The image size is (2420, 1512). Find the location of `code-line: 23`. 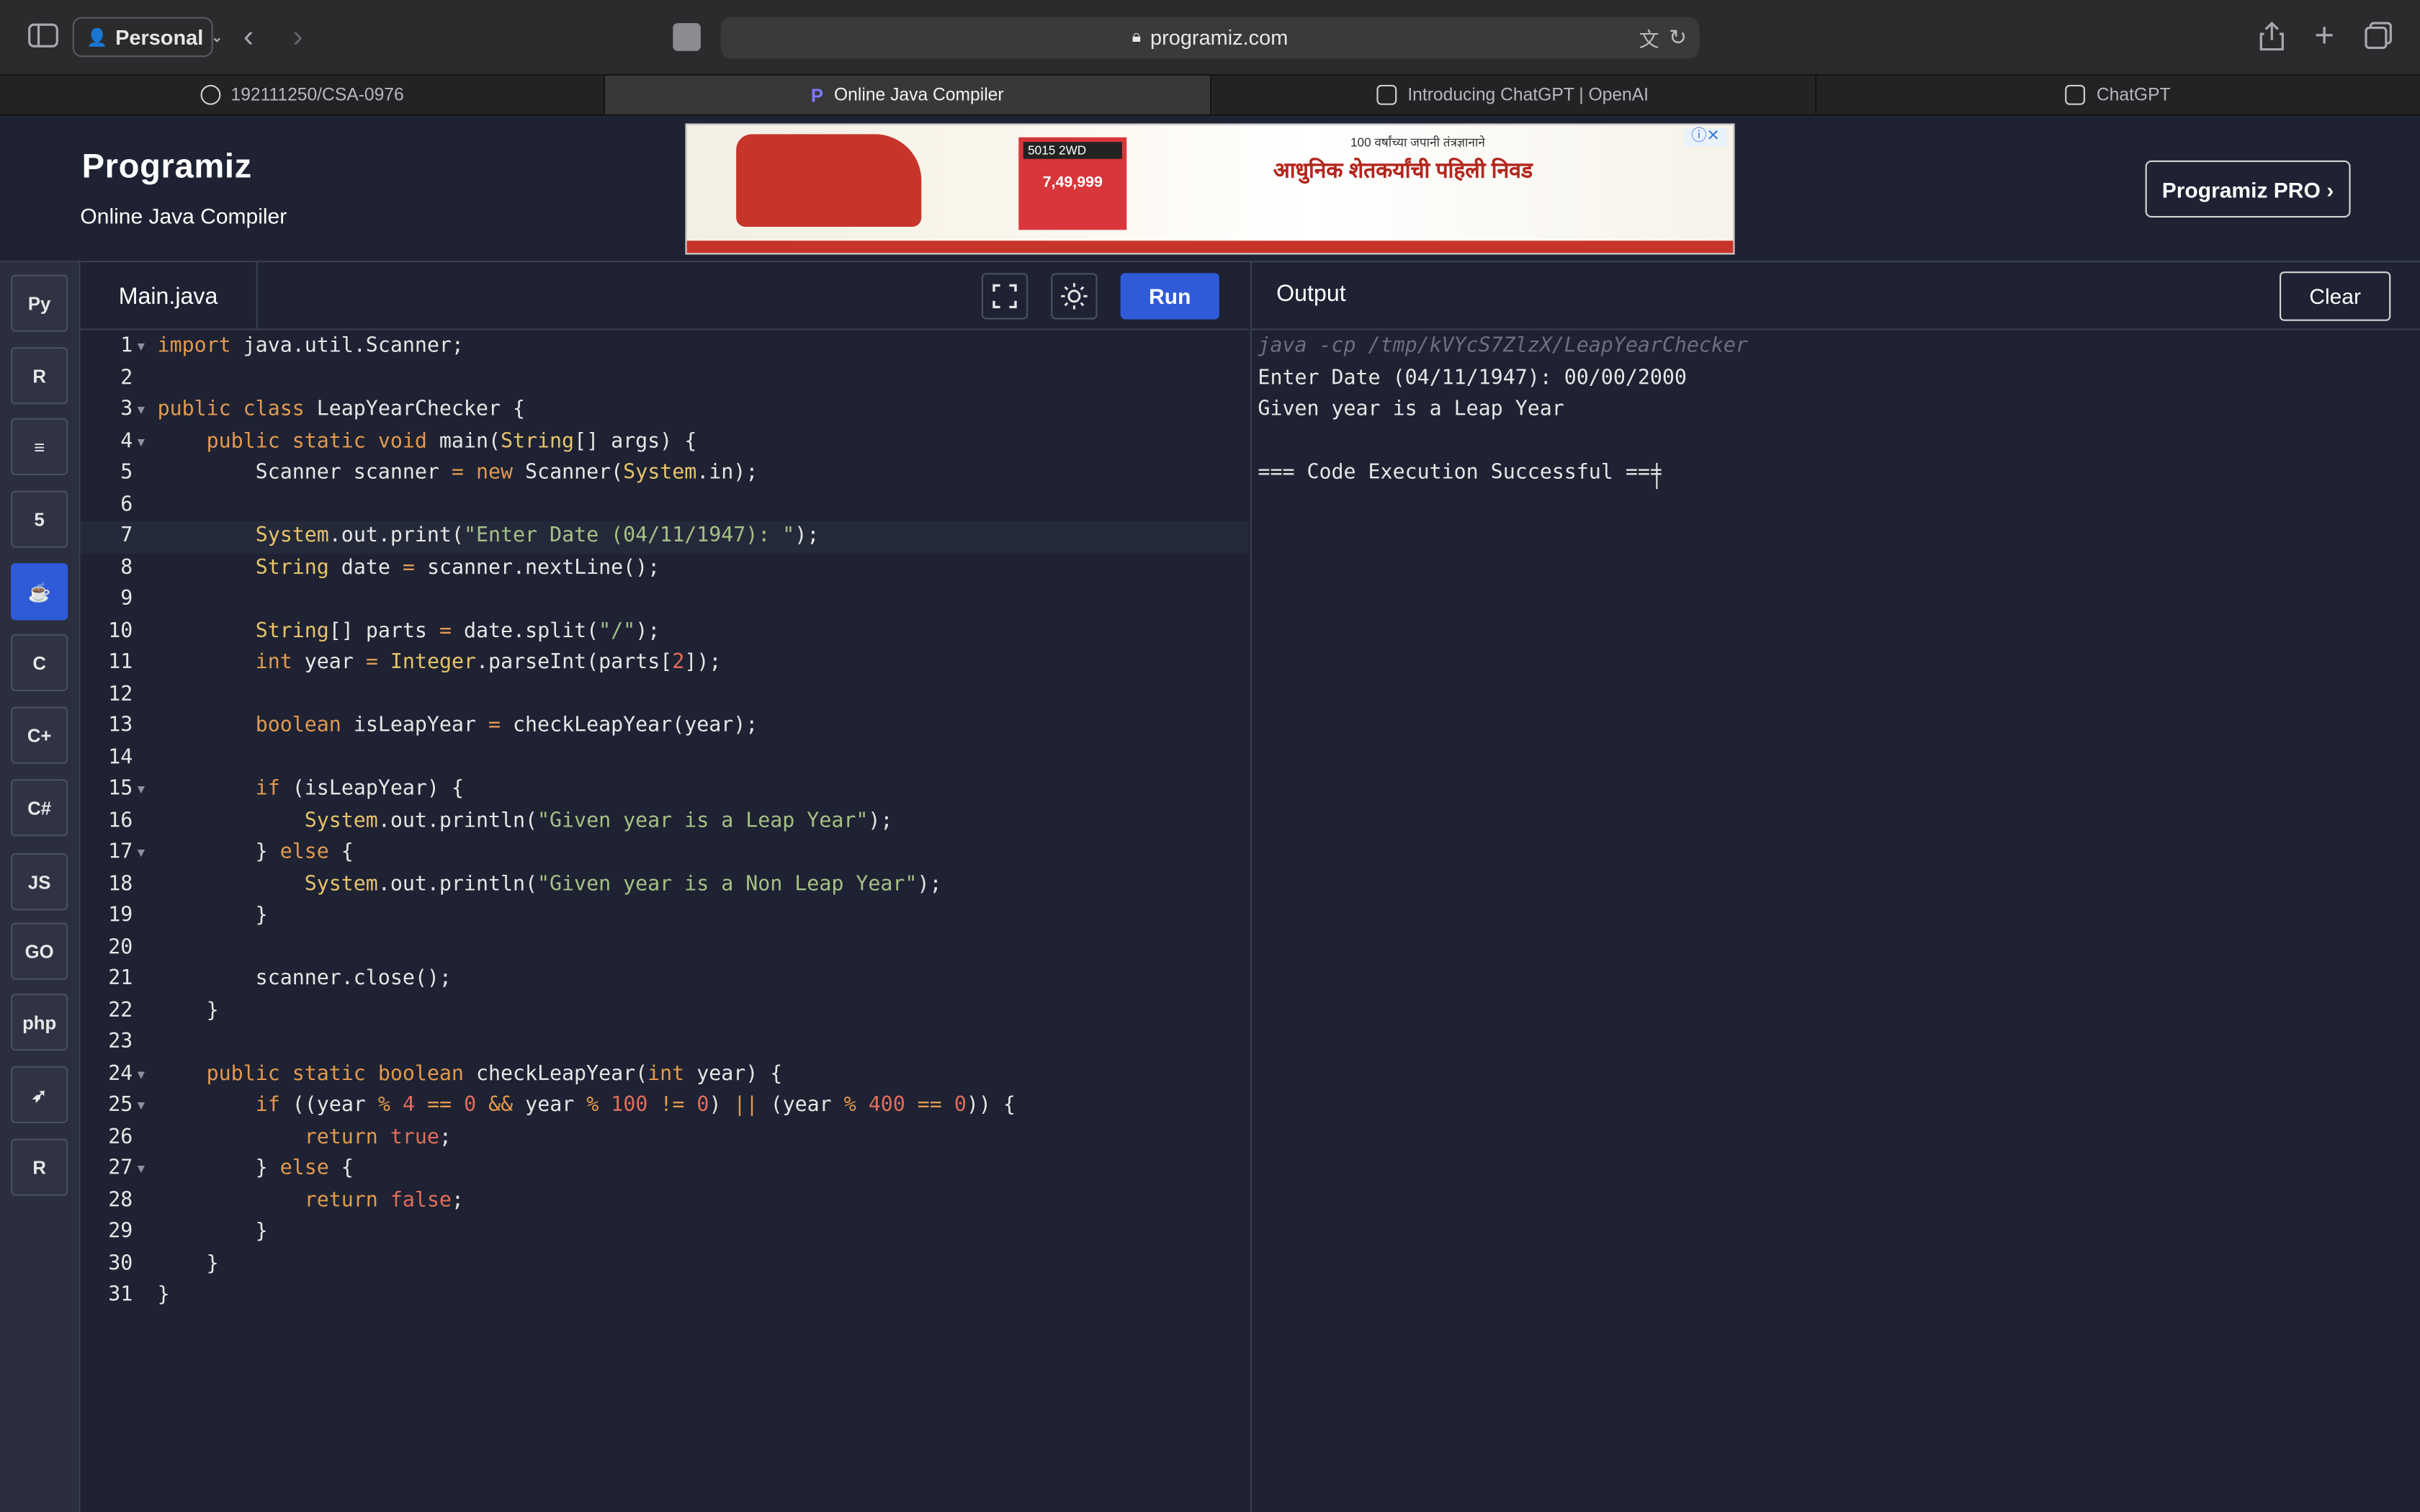

code-line: 23 is located at coordinates (664, 1043).